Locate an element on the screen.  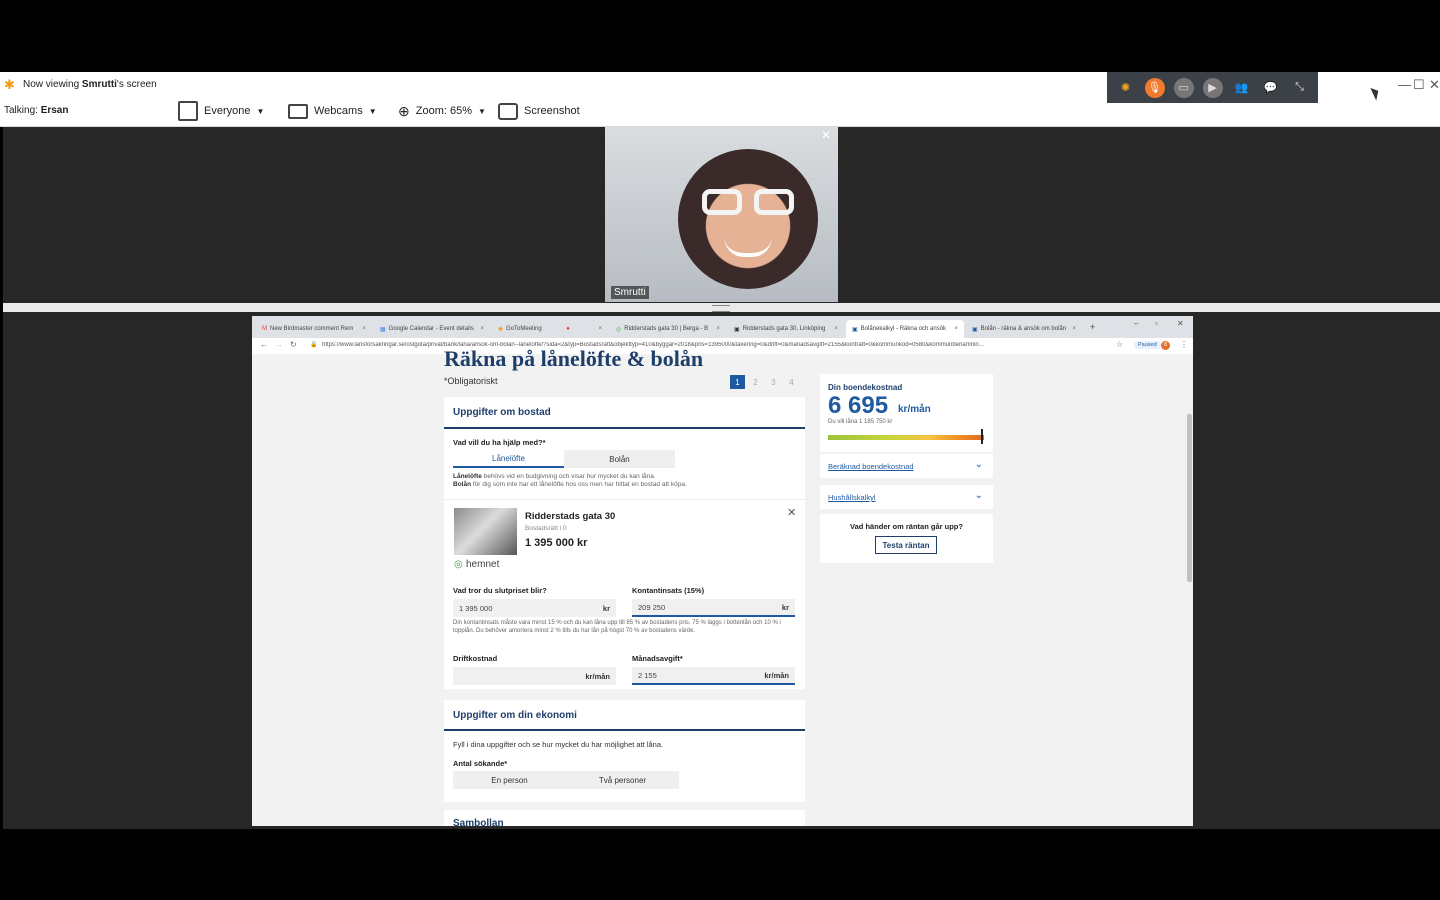
listing-photo is located at coordinates (485, 531).